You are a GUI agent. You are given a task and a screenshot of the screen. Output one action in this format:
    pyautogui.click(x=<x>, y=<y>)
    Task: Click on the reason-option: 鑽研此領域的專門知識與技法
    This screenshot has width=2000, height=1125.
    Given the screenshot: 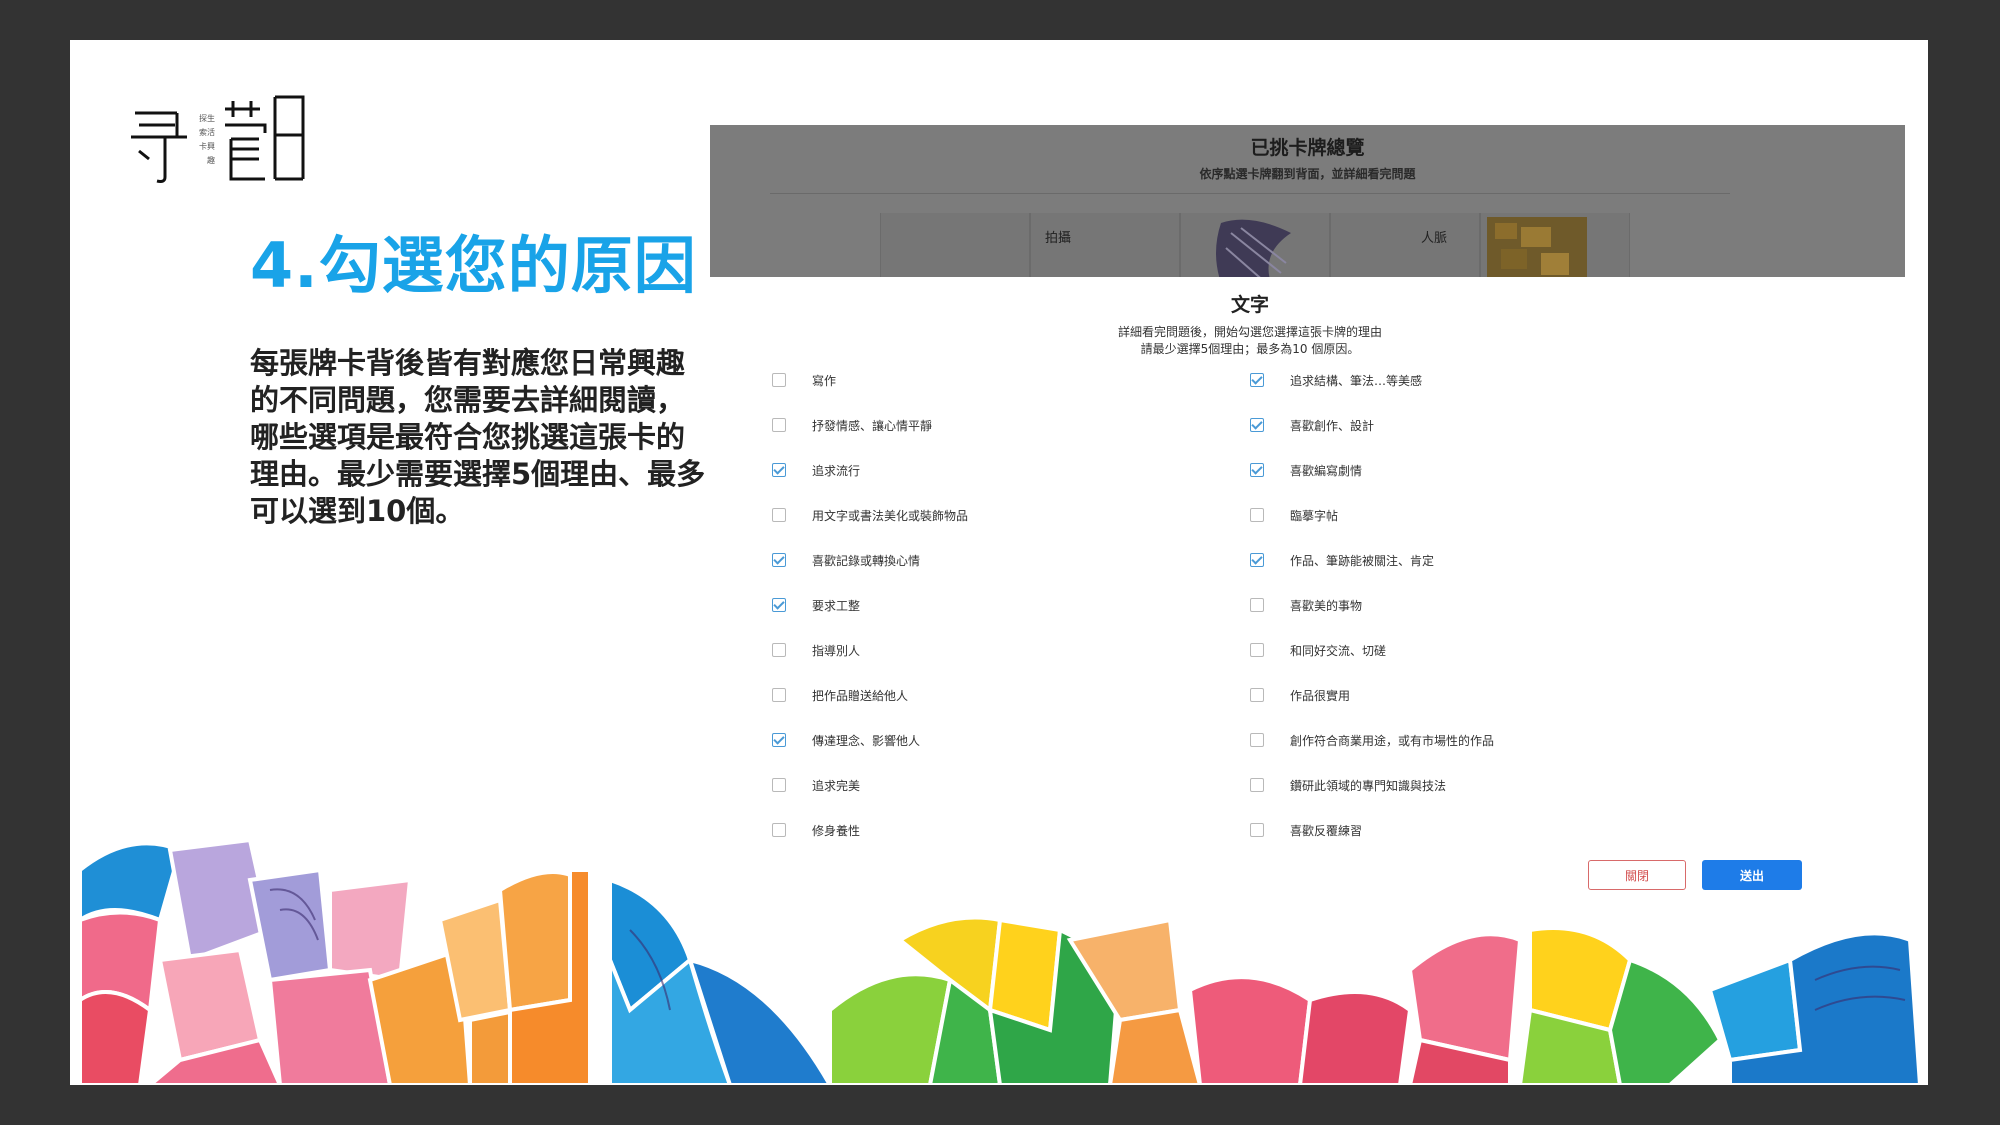 What is the action you would take?
    pyautogui.click(x=1348, y=785)
    